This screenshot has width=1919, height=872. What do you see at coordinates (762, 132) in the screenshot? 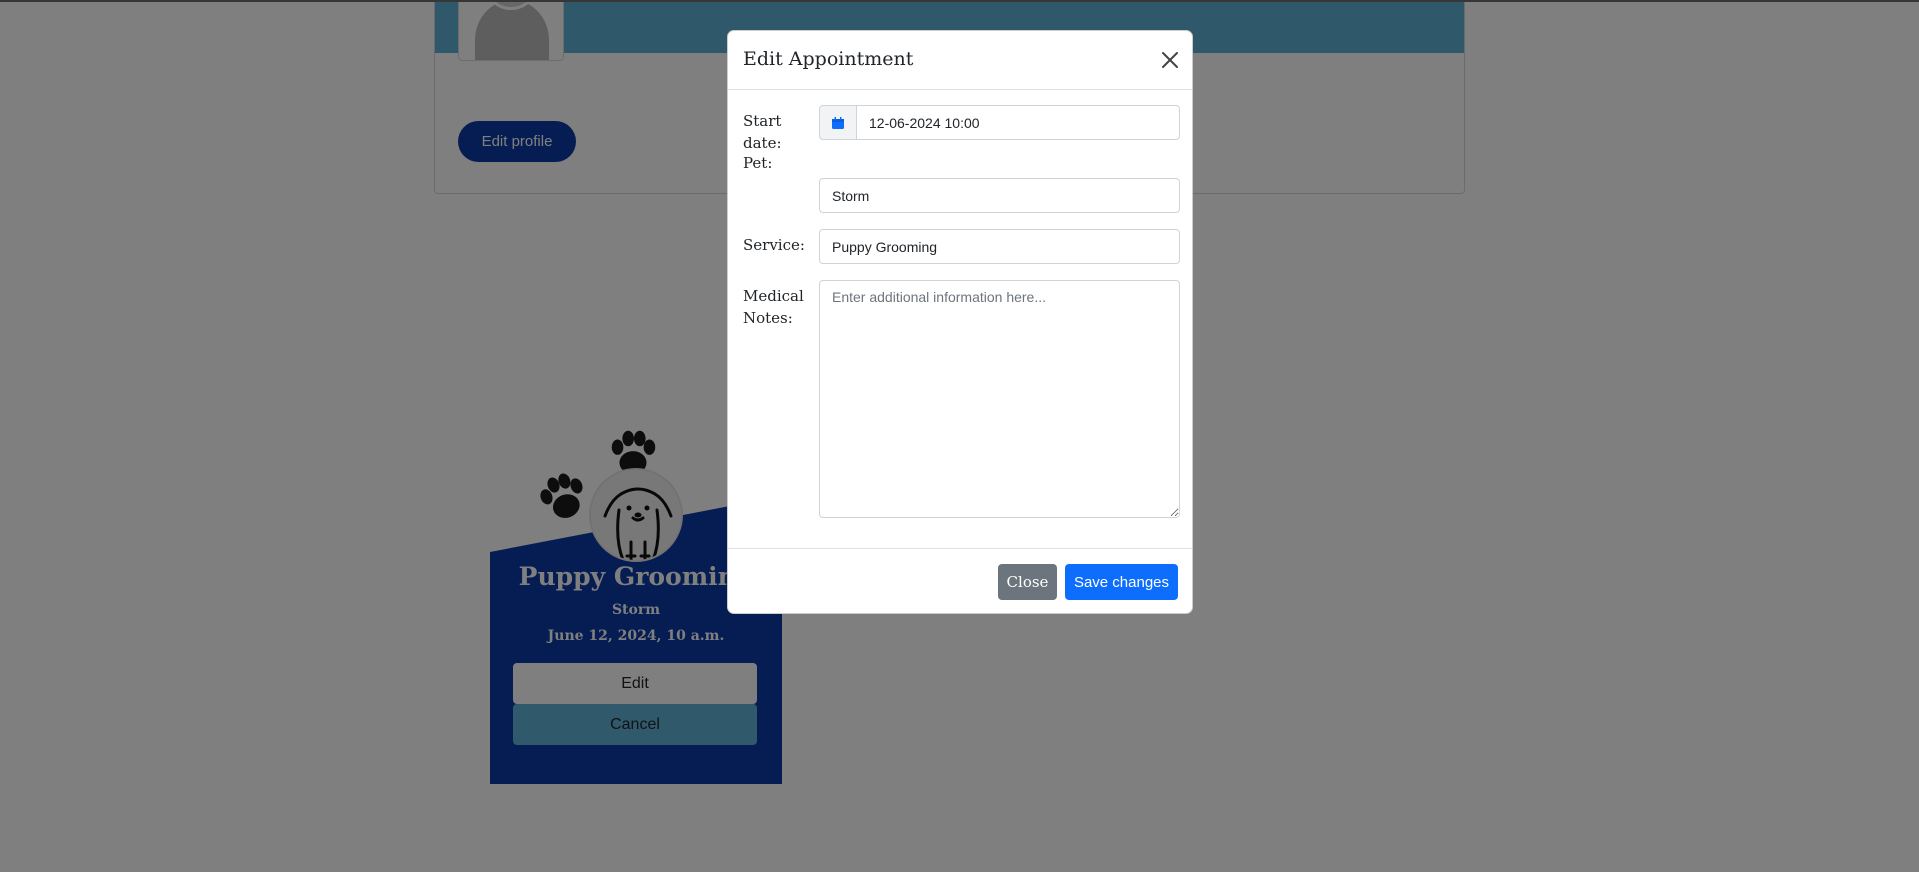
I see `start-date-label: Start date:` at bounding box center [762, 132].